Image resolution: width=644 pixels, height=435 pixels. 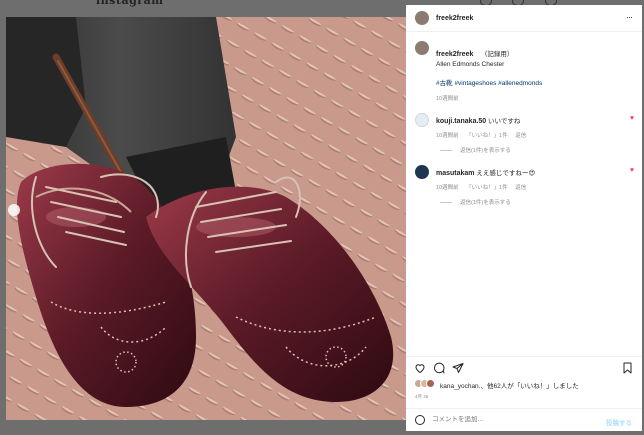 I want to click on comment-input, so click(x=507, y=419).